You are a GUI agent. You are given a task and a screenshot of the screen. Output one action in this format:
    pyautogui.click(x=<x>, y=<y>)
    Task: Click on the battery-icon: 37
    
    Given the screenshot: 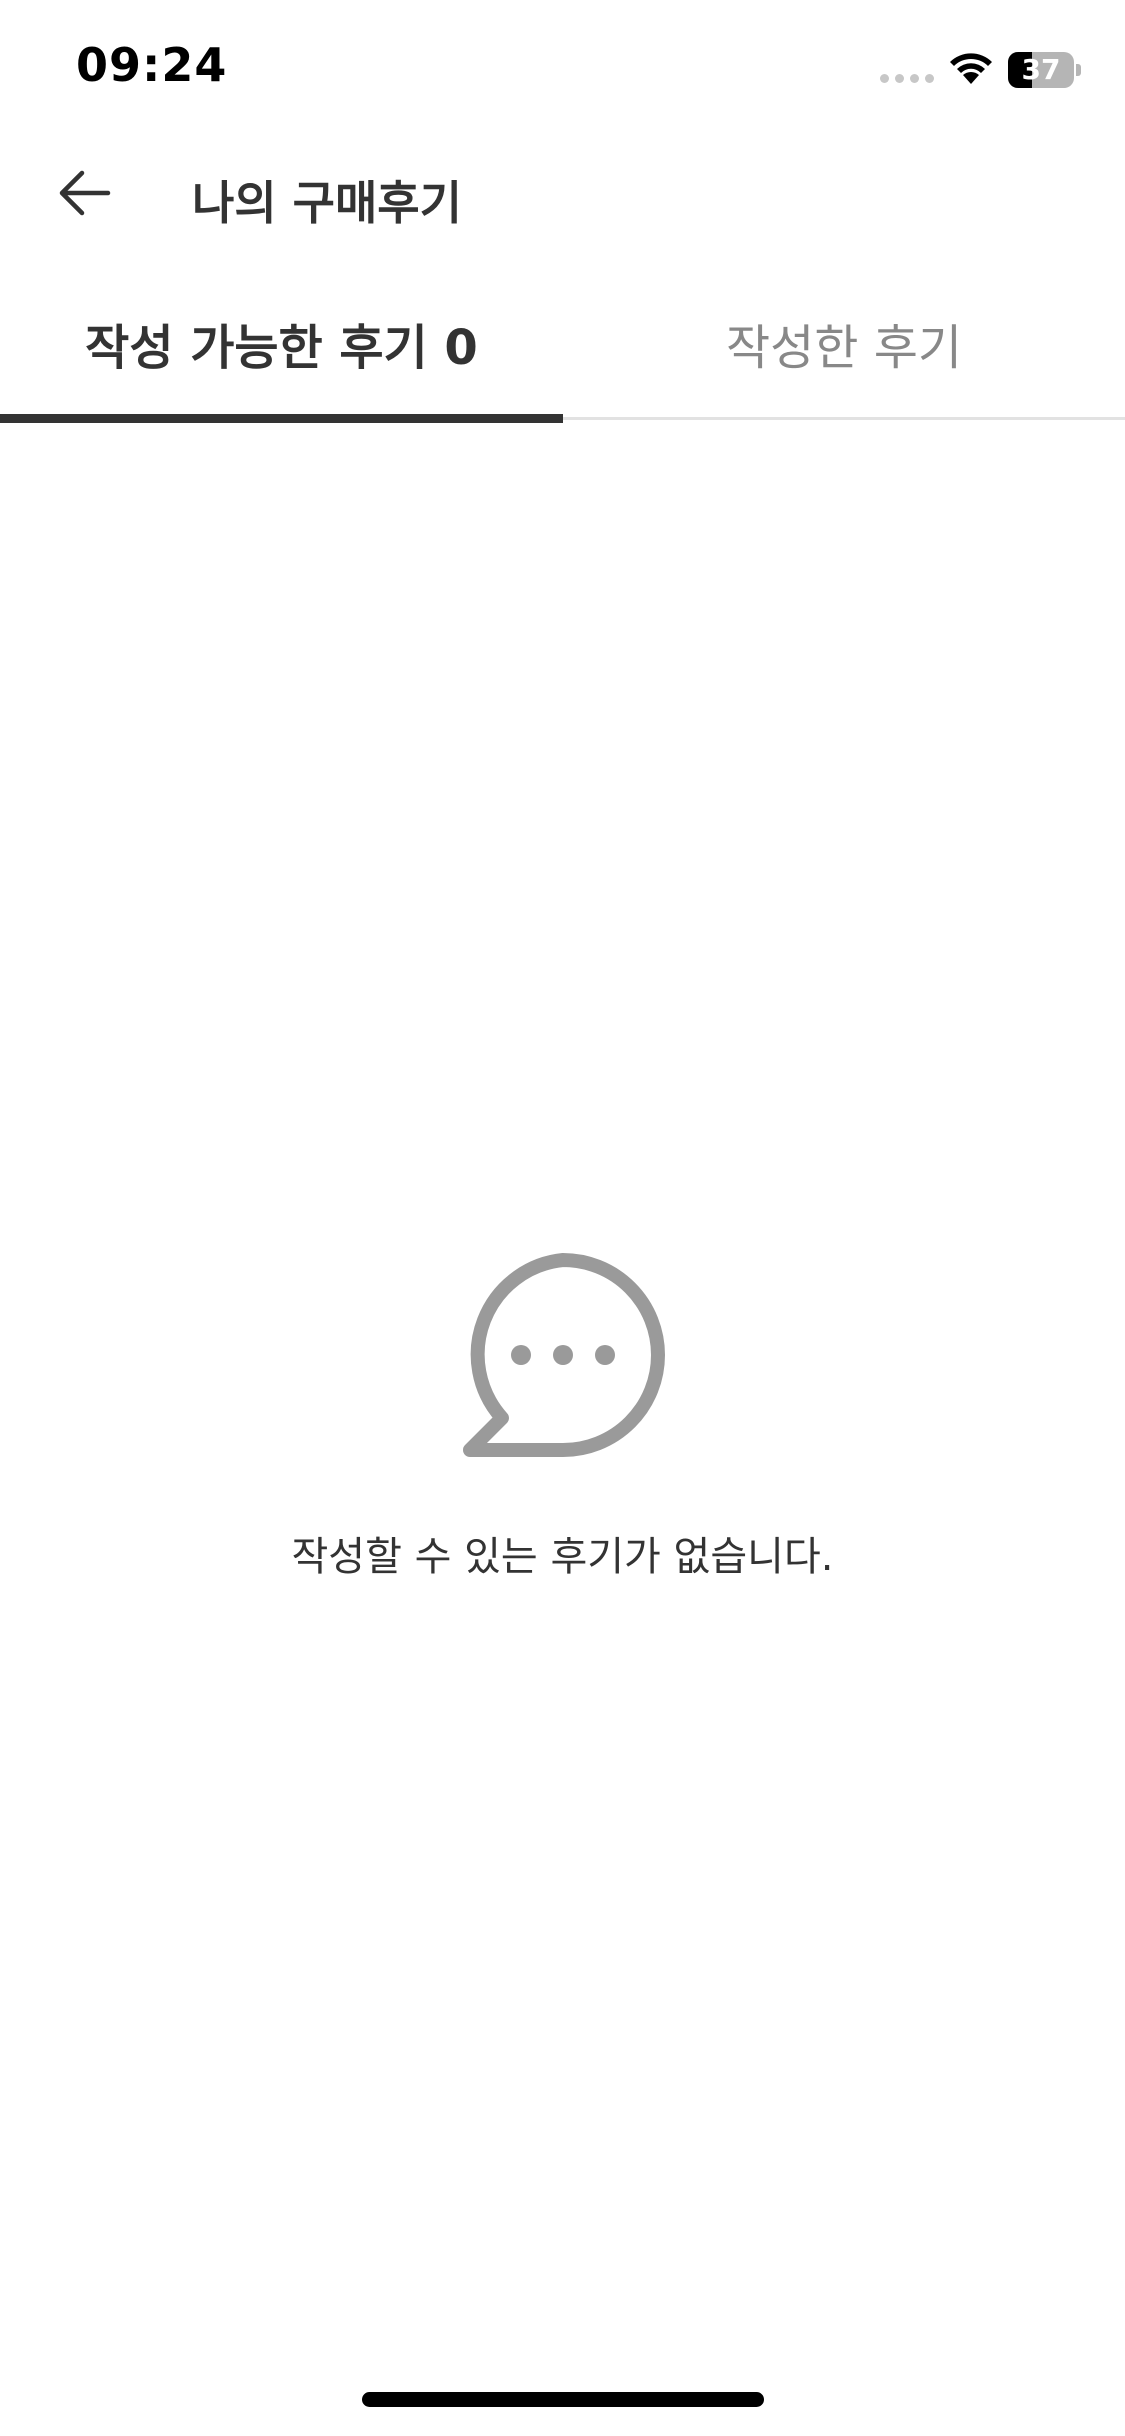 What is the action you would take?
    pyautogui.click(x=1044, y=70)
    